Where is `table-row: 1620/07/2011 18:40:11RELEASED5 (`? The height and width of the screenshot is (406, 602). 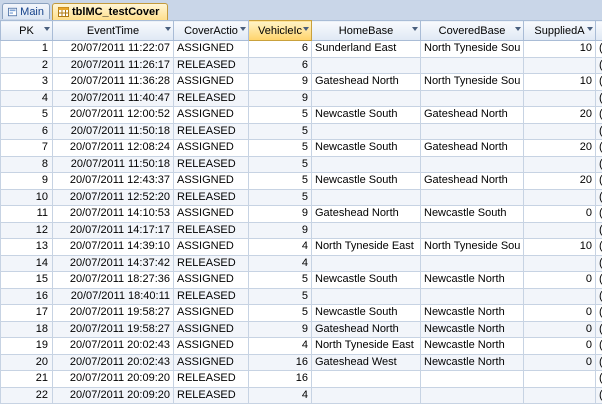
table-row: 1620/07/2011 18:40:11RELEASED5 ( is located at coordinates (301, 296).